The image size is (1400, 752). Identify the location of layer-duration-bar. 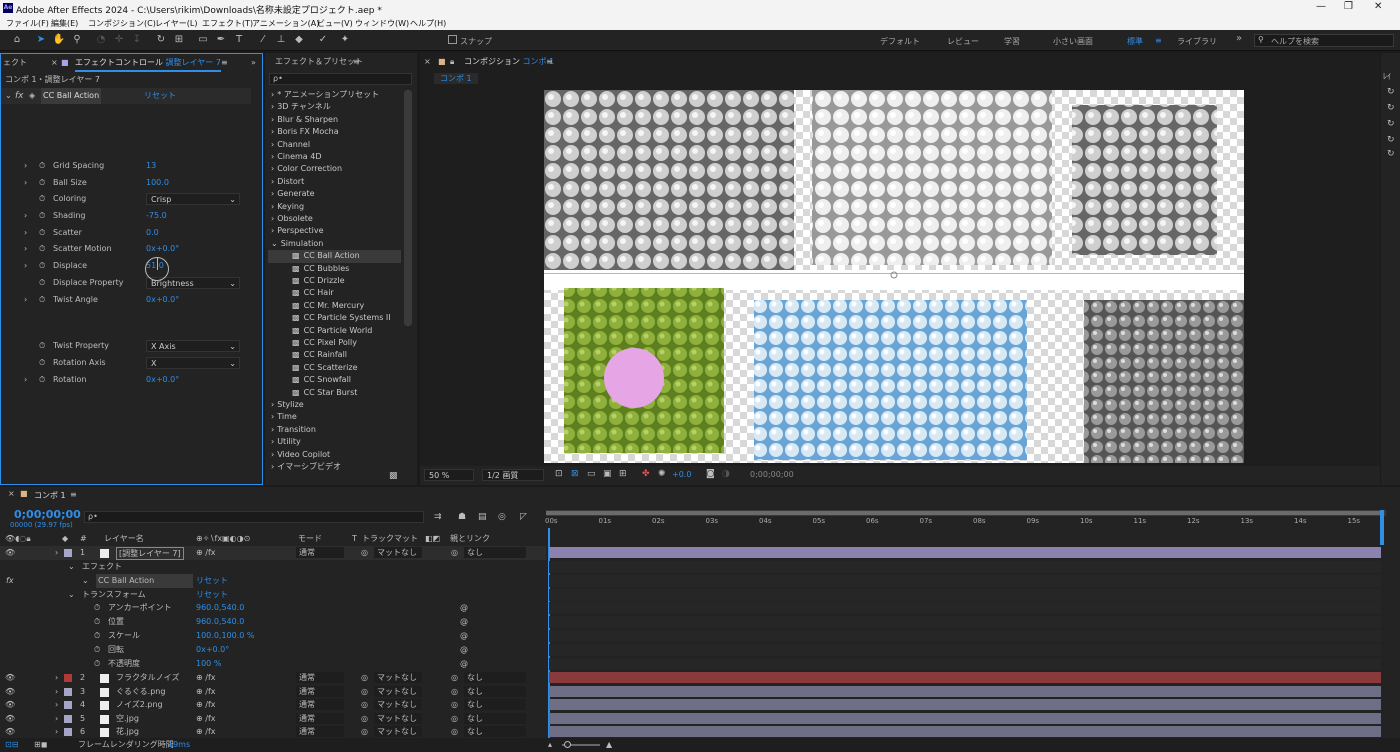
(965, 552).